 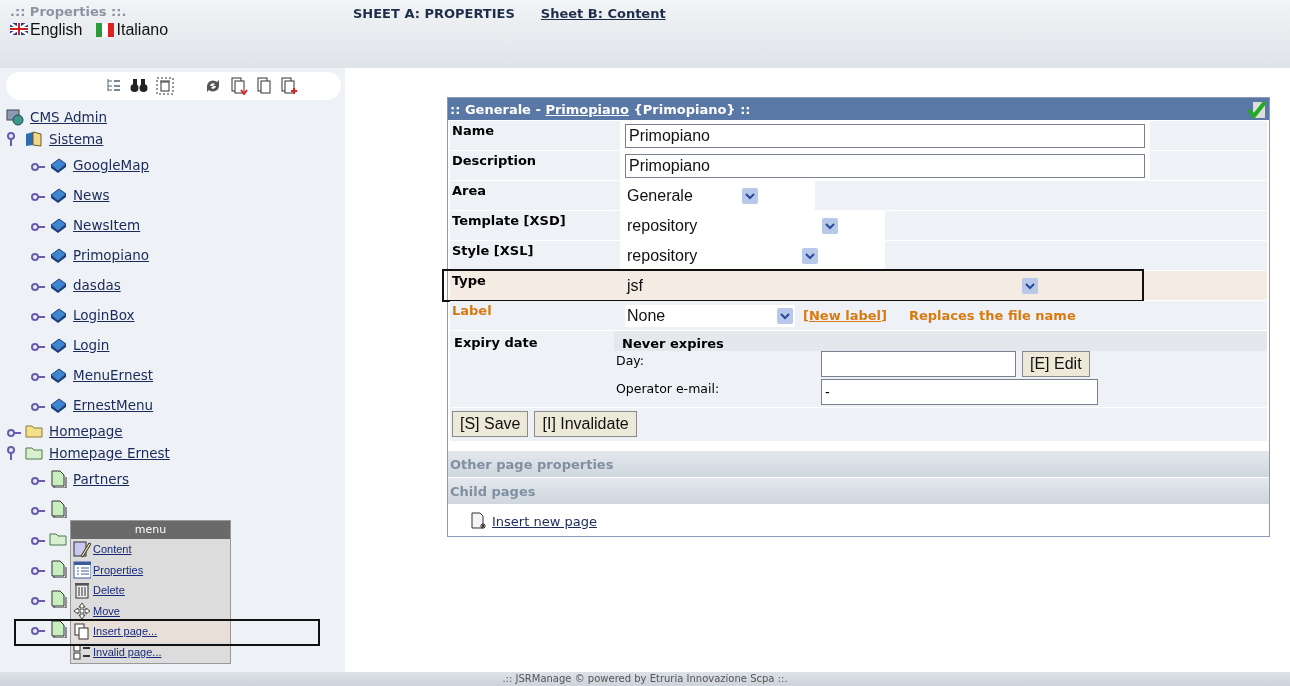 I want to click on tree-item: News, so click(x=91, y=195).